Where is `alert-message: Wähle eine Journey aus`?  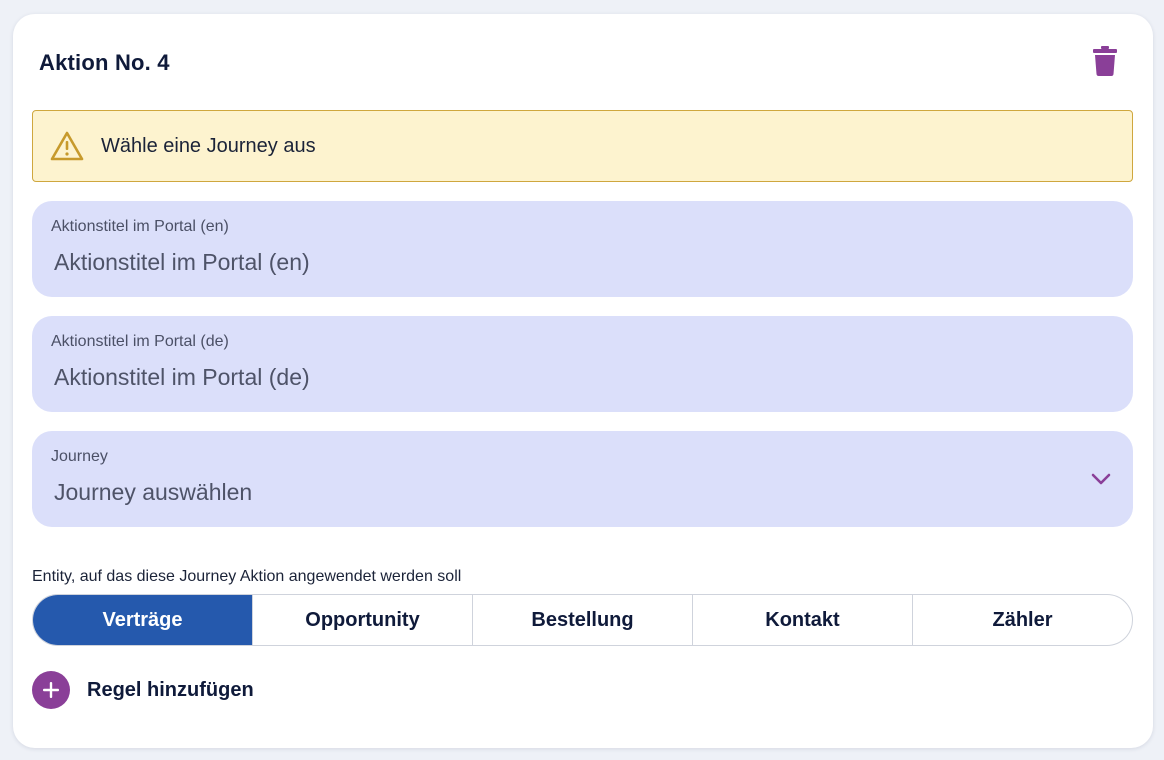
alert-message: Wähle eine Journey aus is located at coordinates (208, 145).